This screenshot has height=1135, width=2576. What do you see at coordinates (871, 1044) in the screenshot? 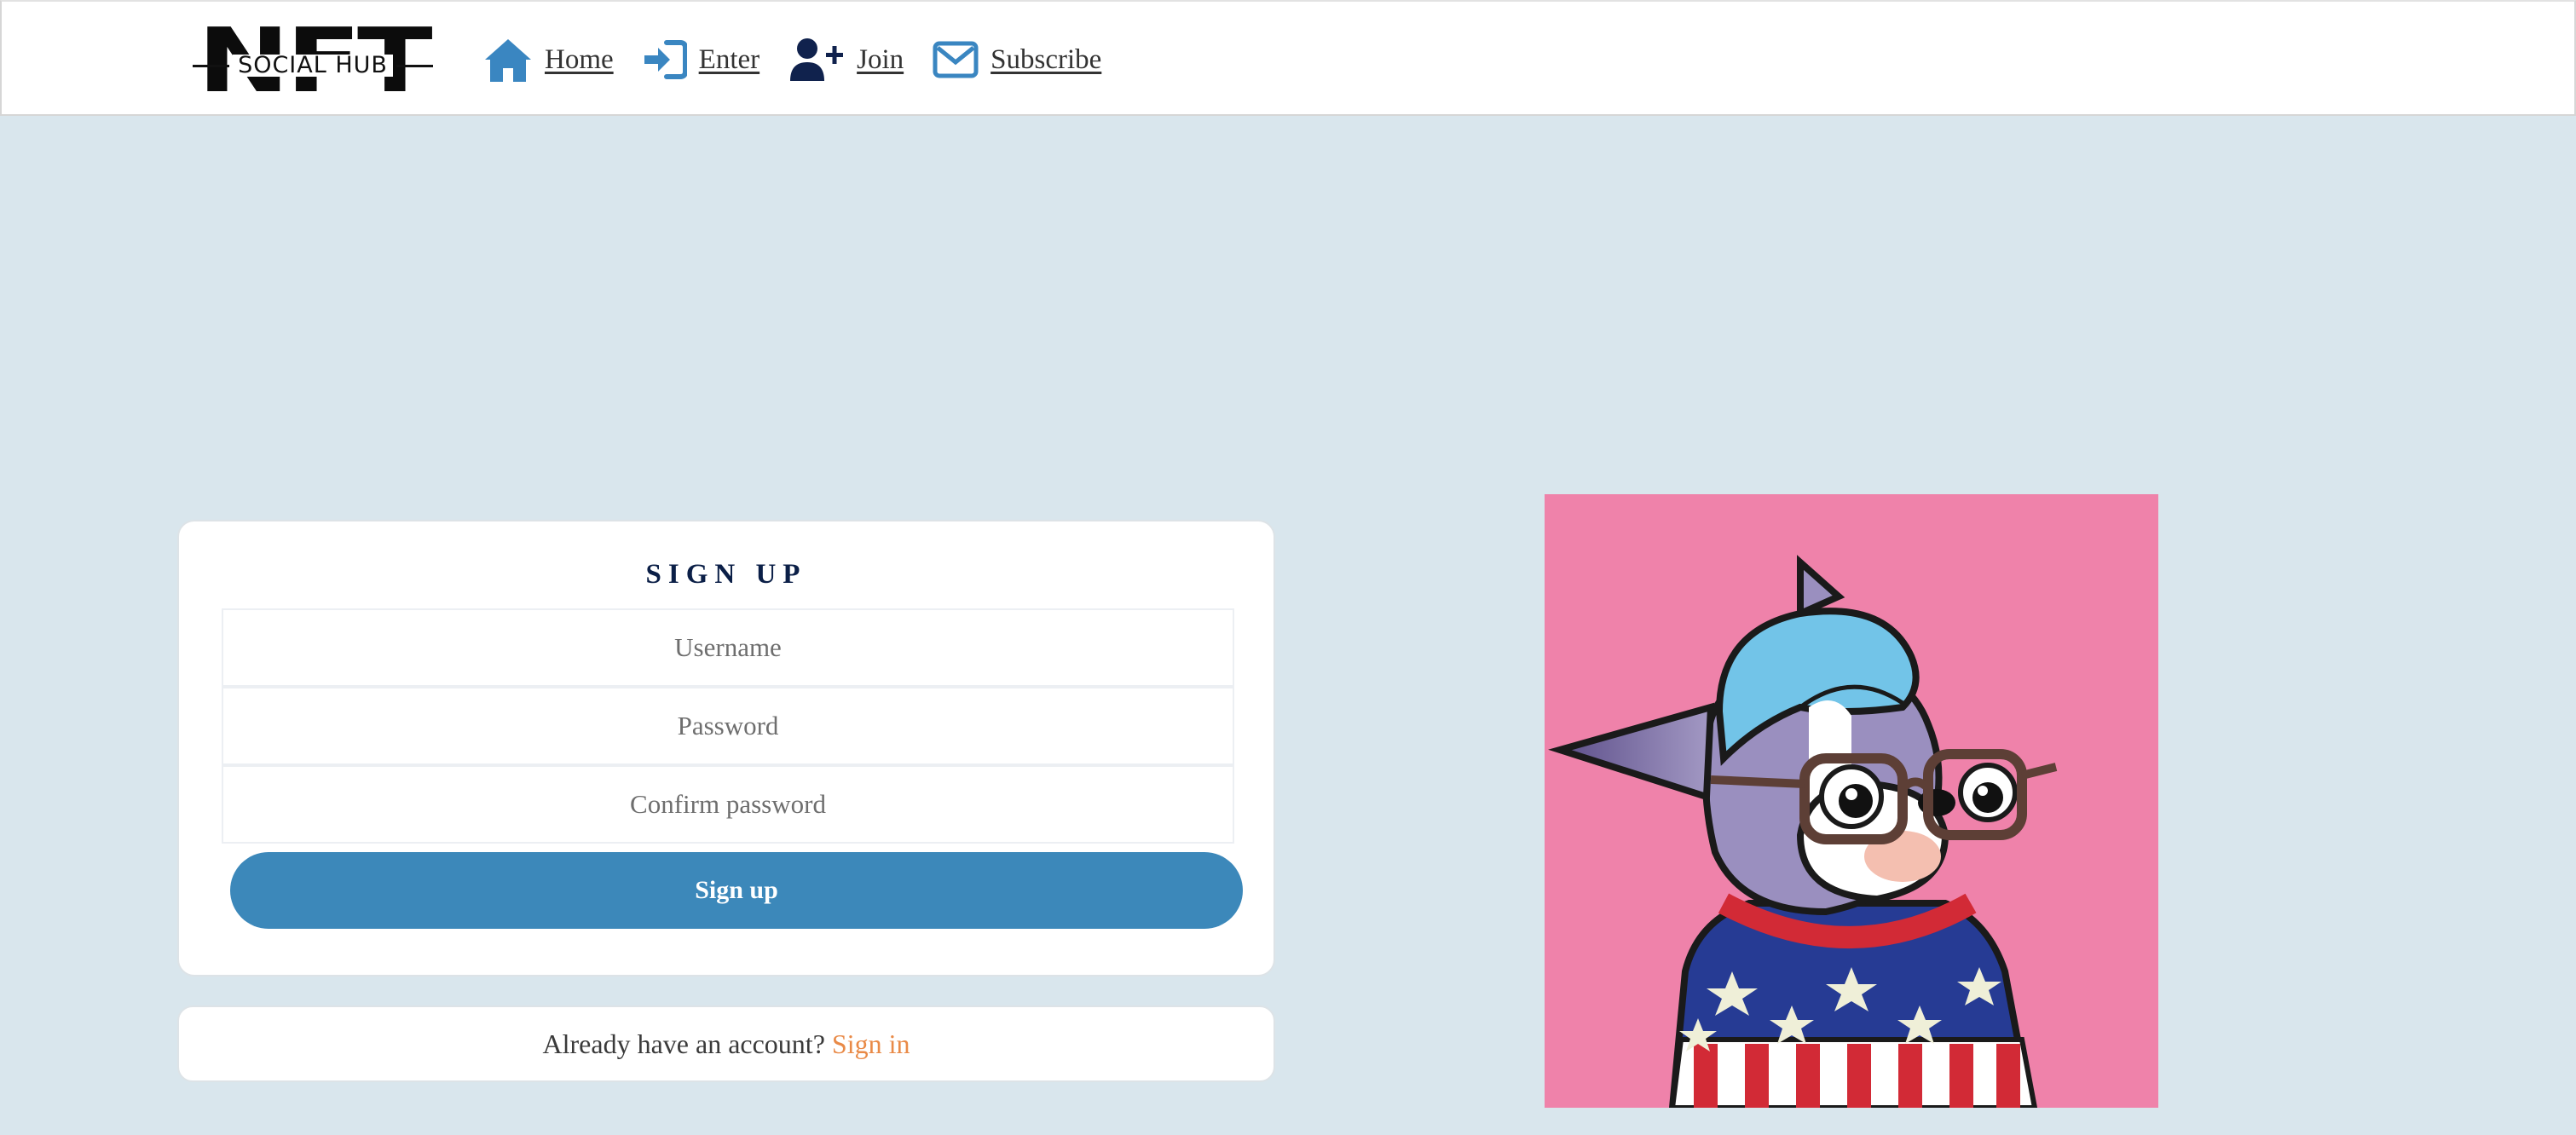
I see `signin-link: Sign in` at bounding box center [871, 1044].